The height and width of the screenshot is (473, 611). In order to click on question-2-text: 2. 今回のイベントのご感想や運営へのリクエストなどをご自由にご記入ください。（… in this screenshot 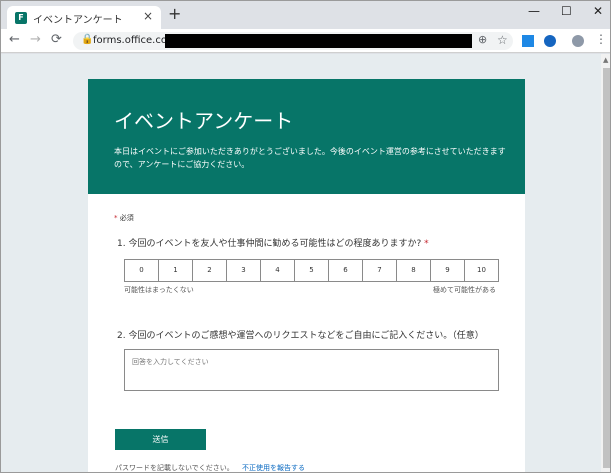, I will do `click(300, 336)`.